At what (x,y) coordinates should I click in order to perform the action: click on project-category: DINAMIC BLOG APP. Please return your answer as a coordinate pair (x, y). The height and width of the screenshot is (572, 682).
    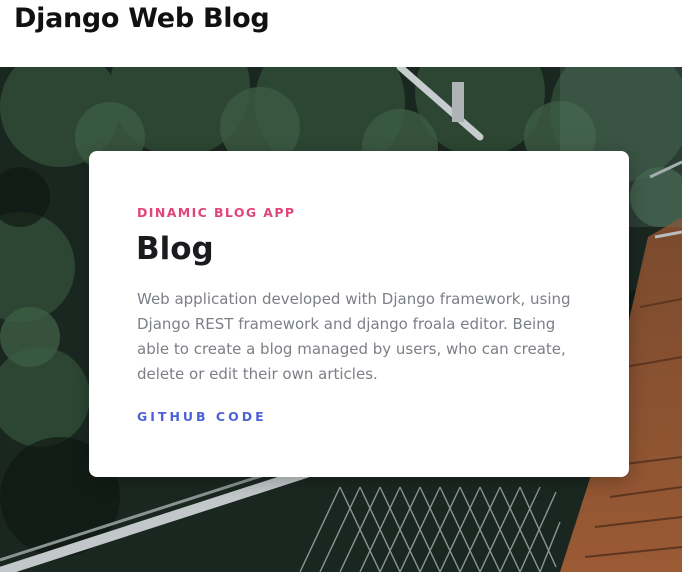
    Looking at the image, I should click on (216, 212).